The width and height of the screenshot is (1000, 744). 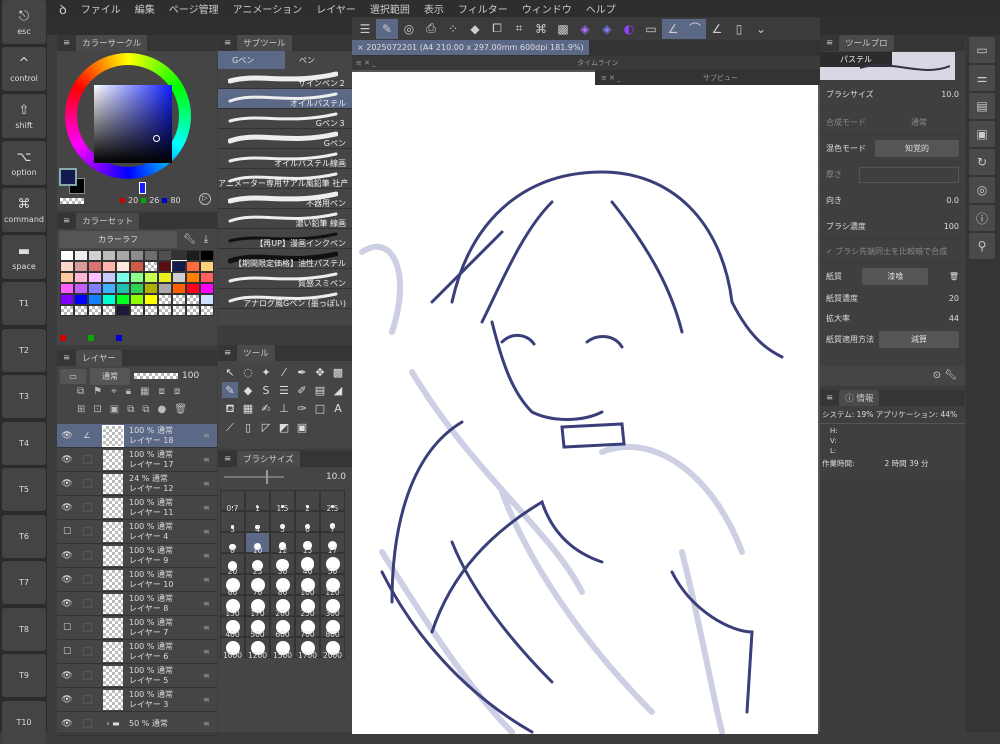 What do you see at coordinates (307, 501) in the screenshot?
I see `brush-size-option: 2` at bounding box center [307, 501].